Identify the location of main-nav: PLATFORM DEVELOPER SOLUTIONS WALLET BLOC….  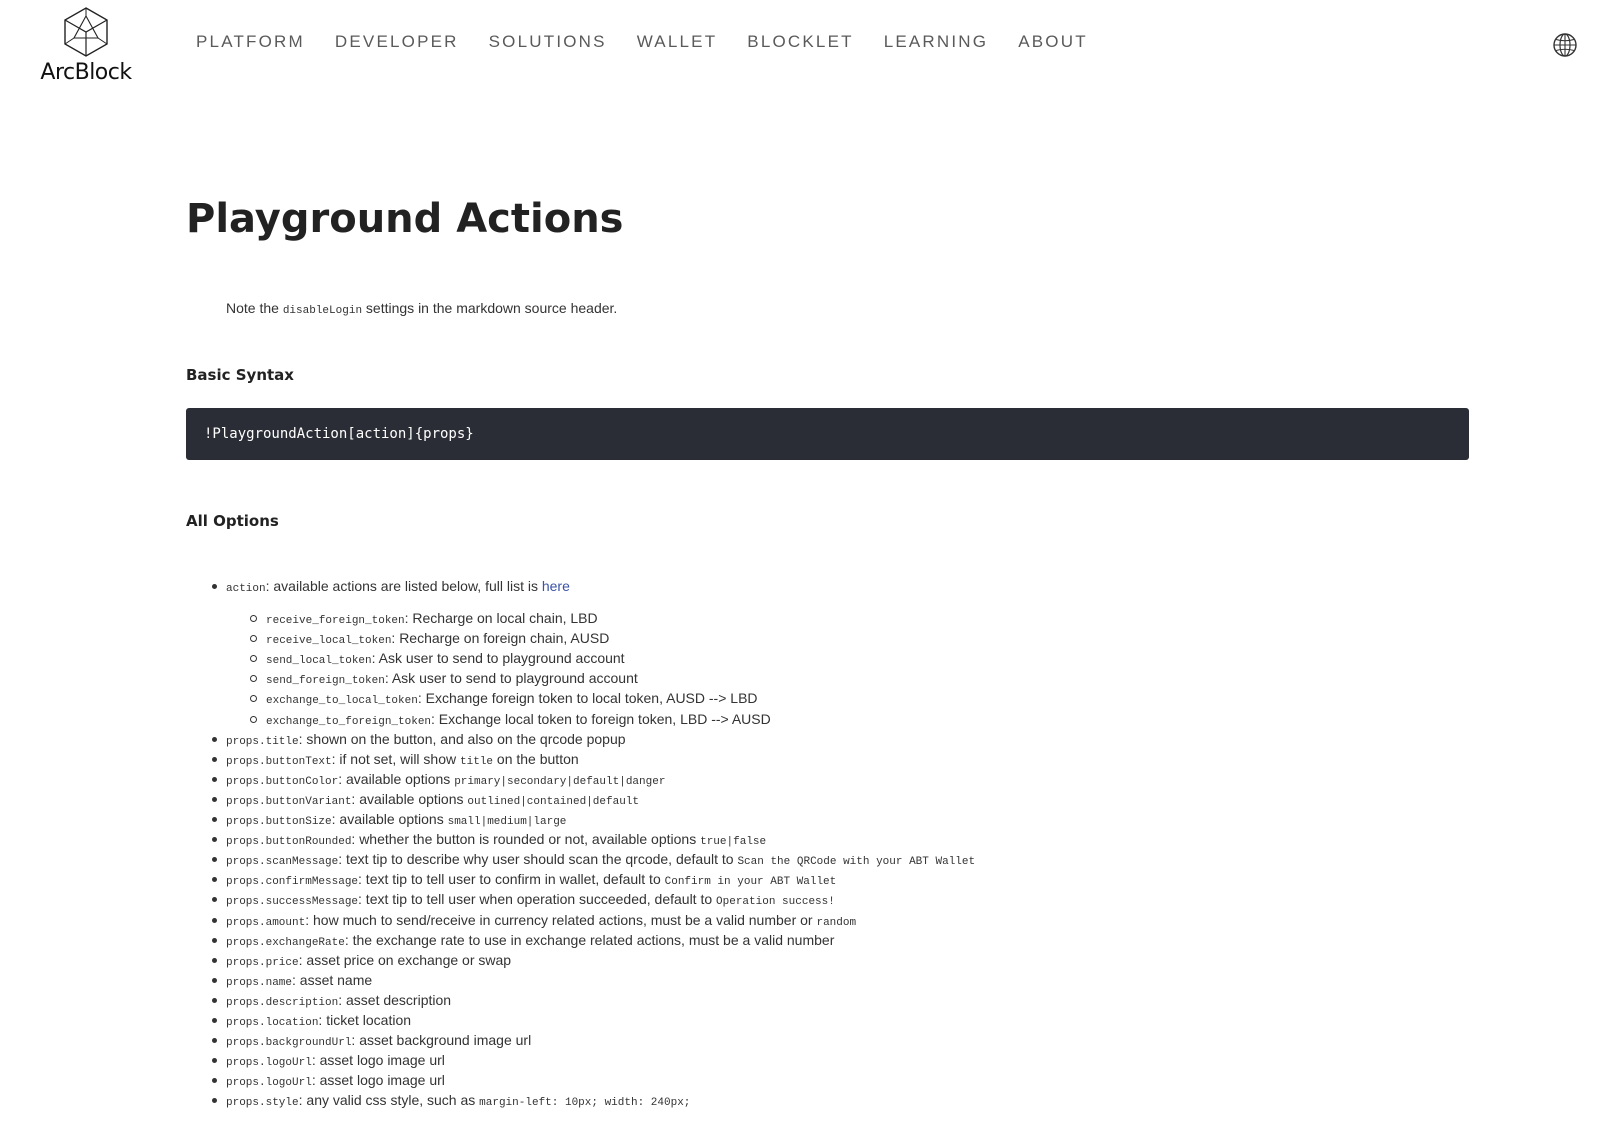
(657, 42).